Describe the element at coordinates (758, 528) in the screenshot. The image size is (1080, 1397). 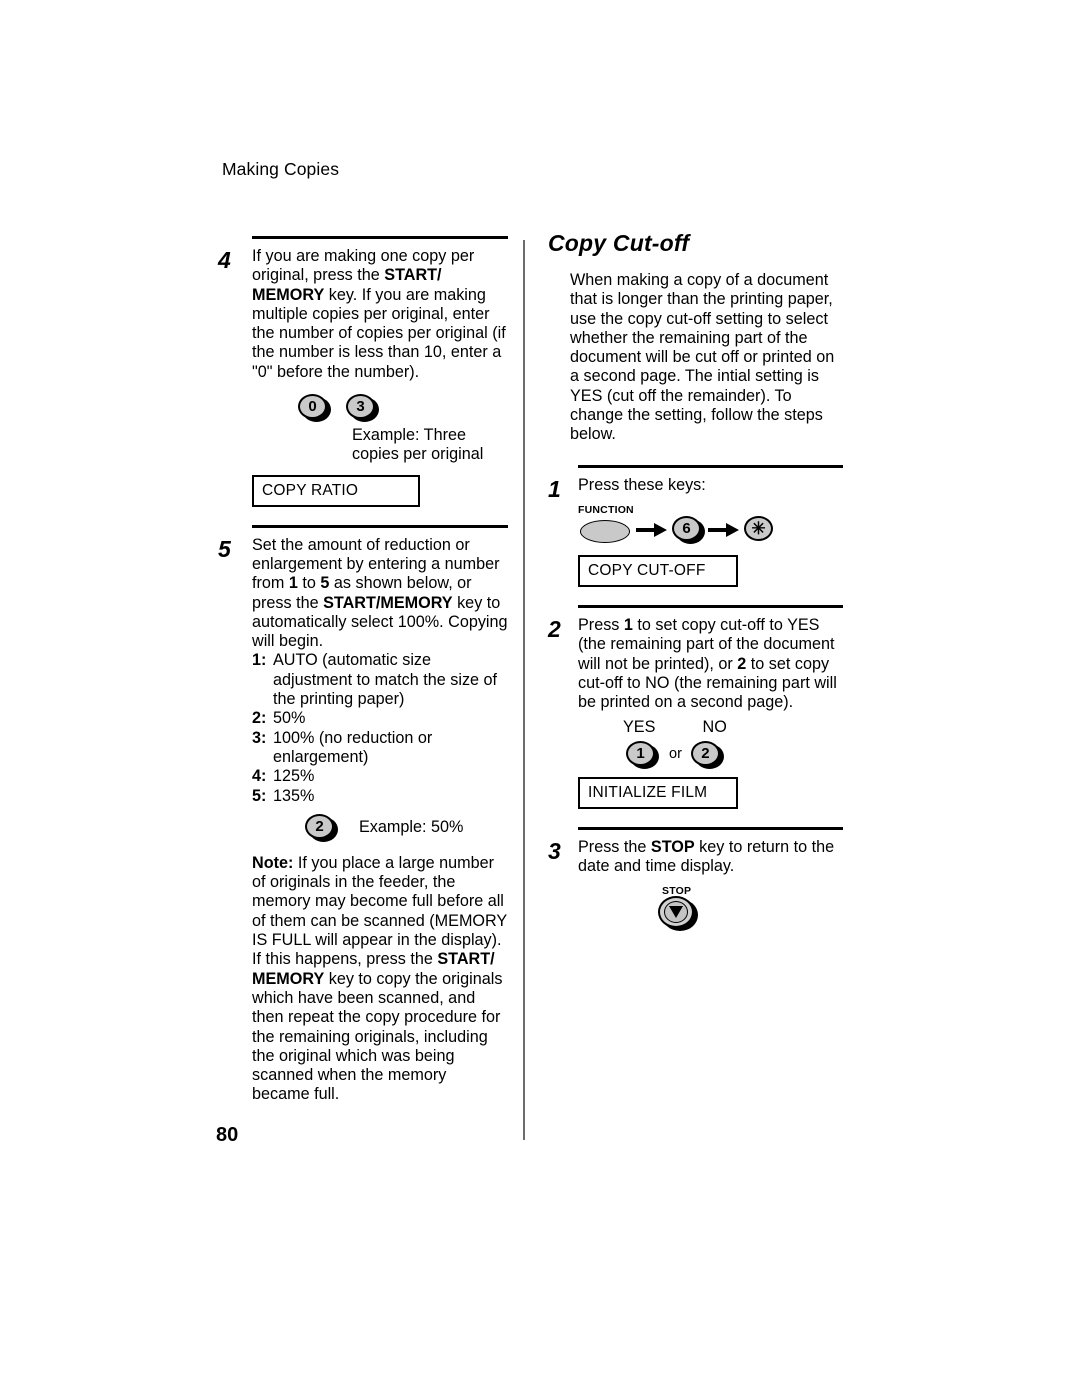
I see `asterisk-icon: ✳` at that location.